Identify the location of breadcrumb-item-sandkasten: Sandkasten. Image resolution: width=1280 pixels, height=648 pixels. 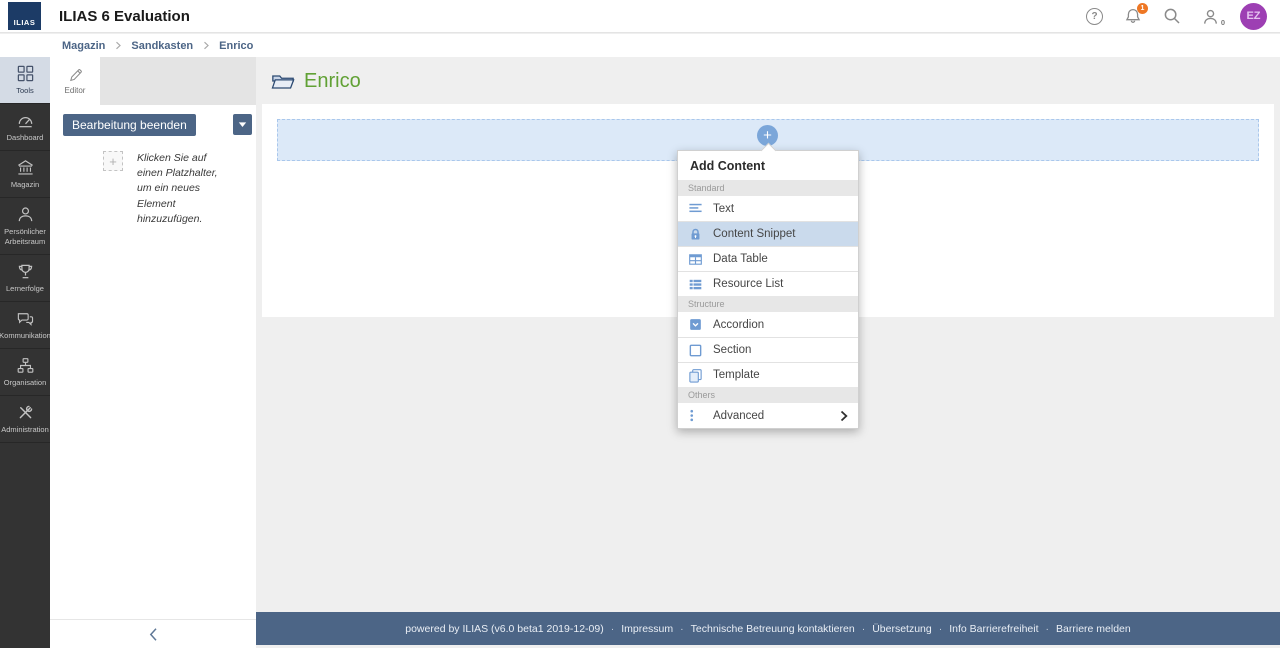
(162, 46).